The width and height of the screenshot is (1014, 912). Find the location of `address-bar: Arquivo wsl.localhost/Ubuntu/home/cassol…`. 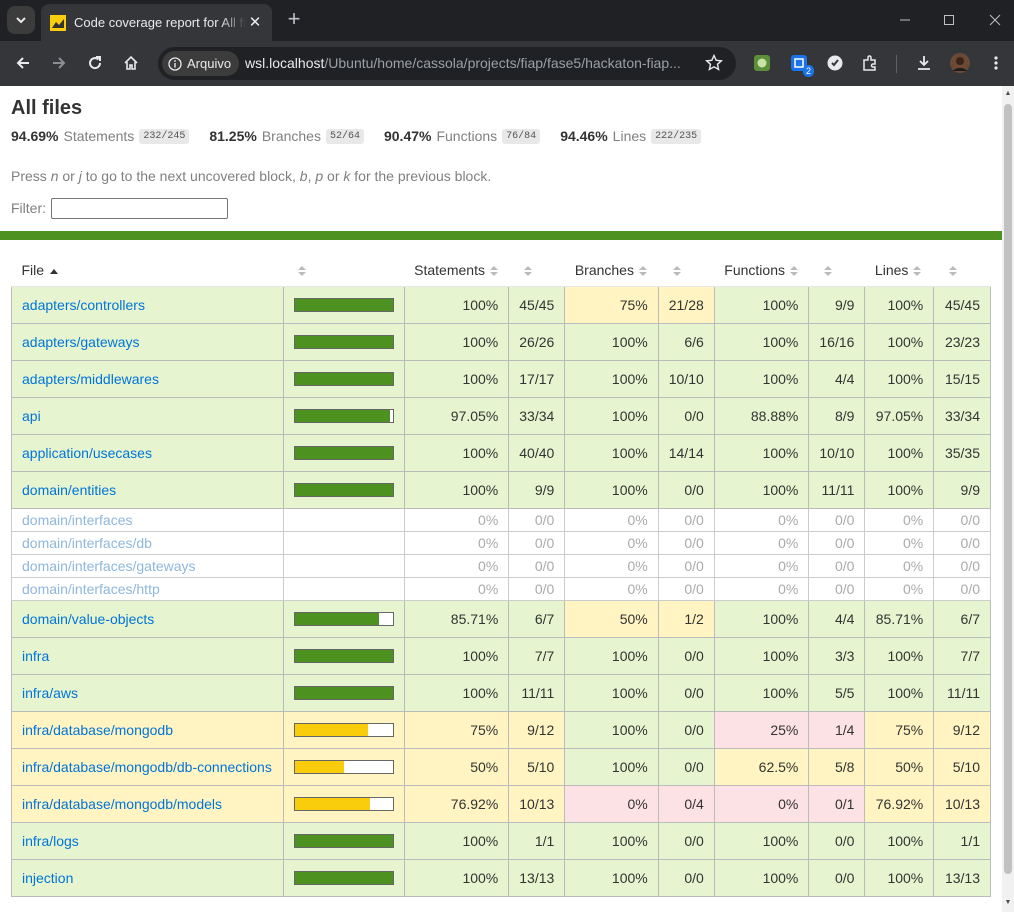

address-bar: Arquivo wsl.localhost/Ubuntu/home/cassol… is located at coordinates (447, 63).